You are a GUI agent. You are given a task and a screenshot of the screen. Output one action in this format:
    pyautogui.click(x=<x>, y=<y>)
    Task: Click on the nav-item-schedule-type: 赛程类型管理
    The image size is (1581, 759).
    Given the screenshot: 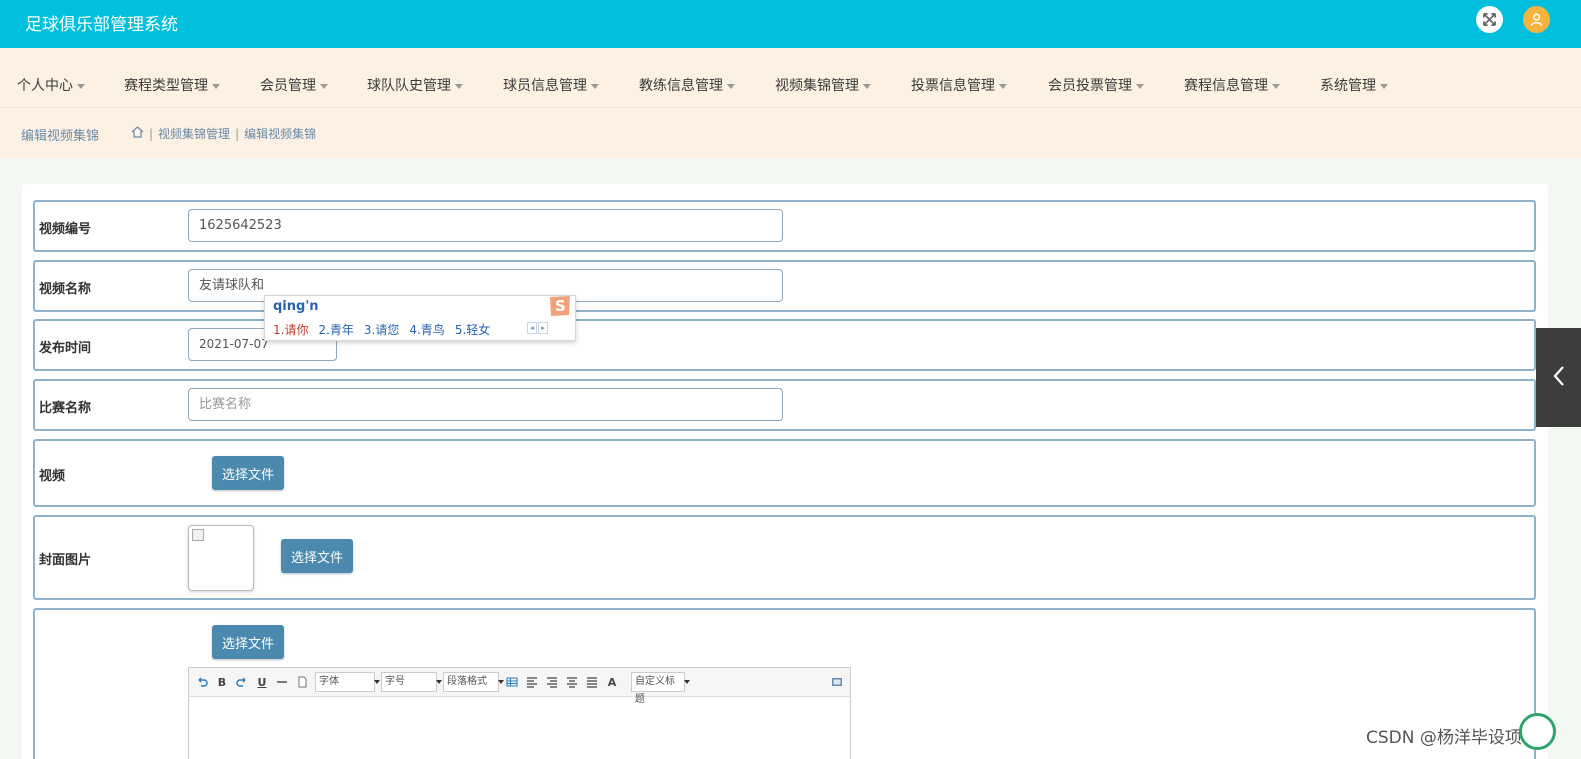 What is the action you would take?
    pyautogui.click(x=172, y=85)
    